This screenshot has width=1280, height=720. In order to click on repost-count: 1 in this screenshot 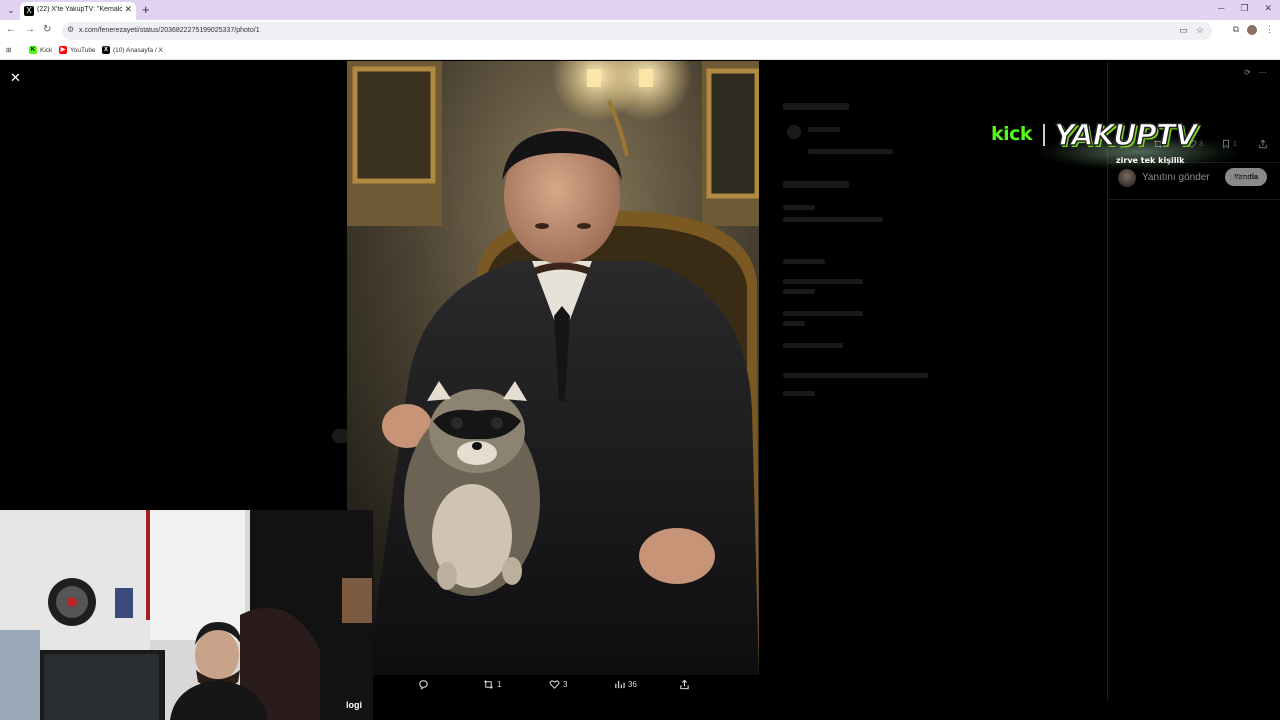, I will do `click(499, 684)`.